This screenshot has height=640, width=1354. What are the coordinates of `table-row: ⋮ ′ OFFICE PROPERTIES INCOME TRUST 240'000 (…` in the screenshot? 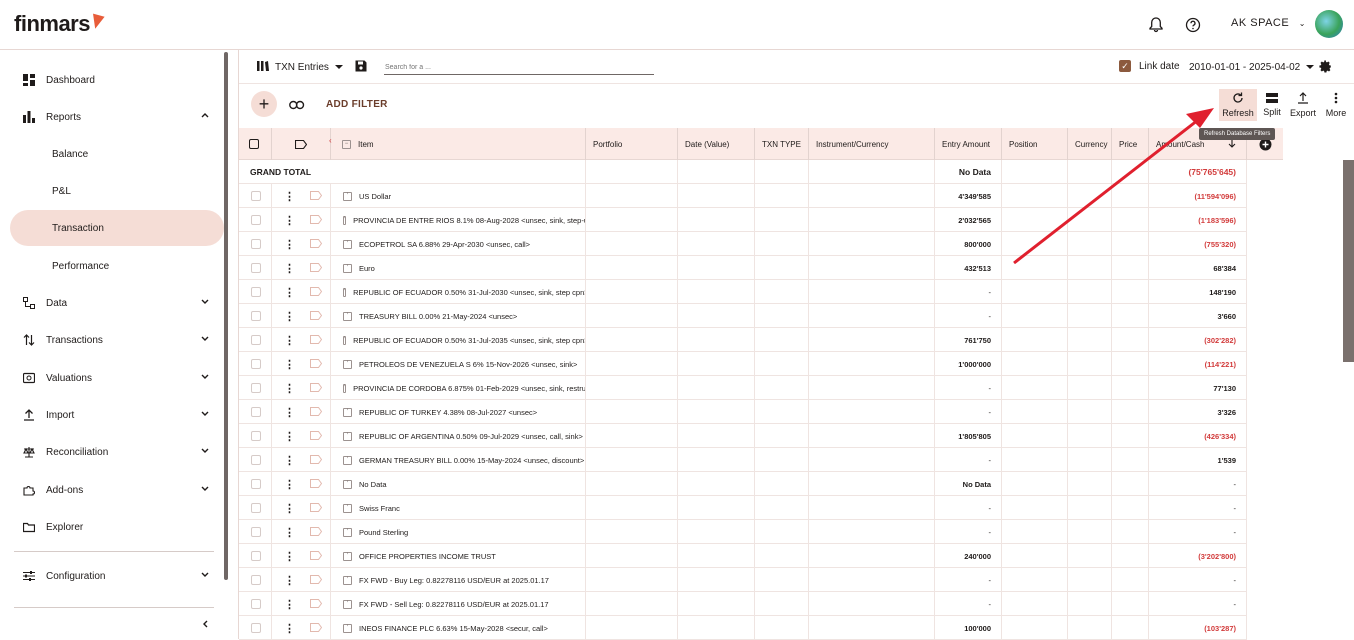 It's located at (743, 556).